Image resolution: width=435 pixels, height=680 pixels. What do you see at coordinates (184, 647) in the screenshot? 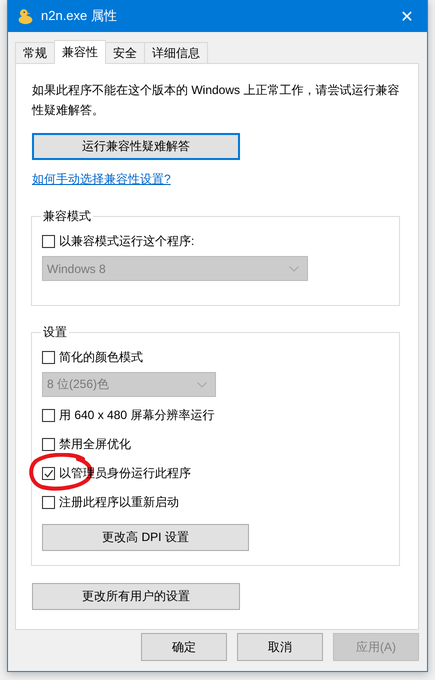
I see `dialog-button: 确定` at bounding box center [184, 647].